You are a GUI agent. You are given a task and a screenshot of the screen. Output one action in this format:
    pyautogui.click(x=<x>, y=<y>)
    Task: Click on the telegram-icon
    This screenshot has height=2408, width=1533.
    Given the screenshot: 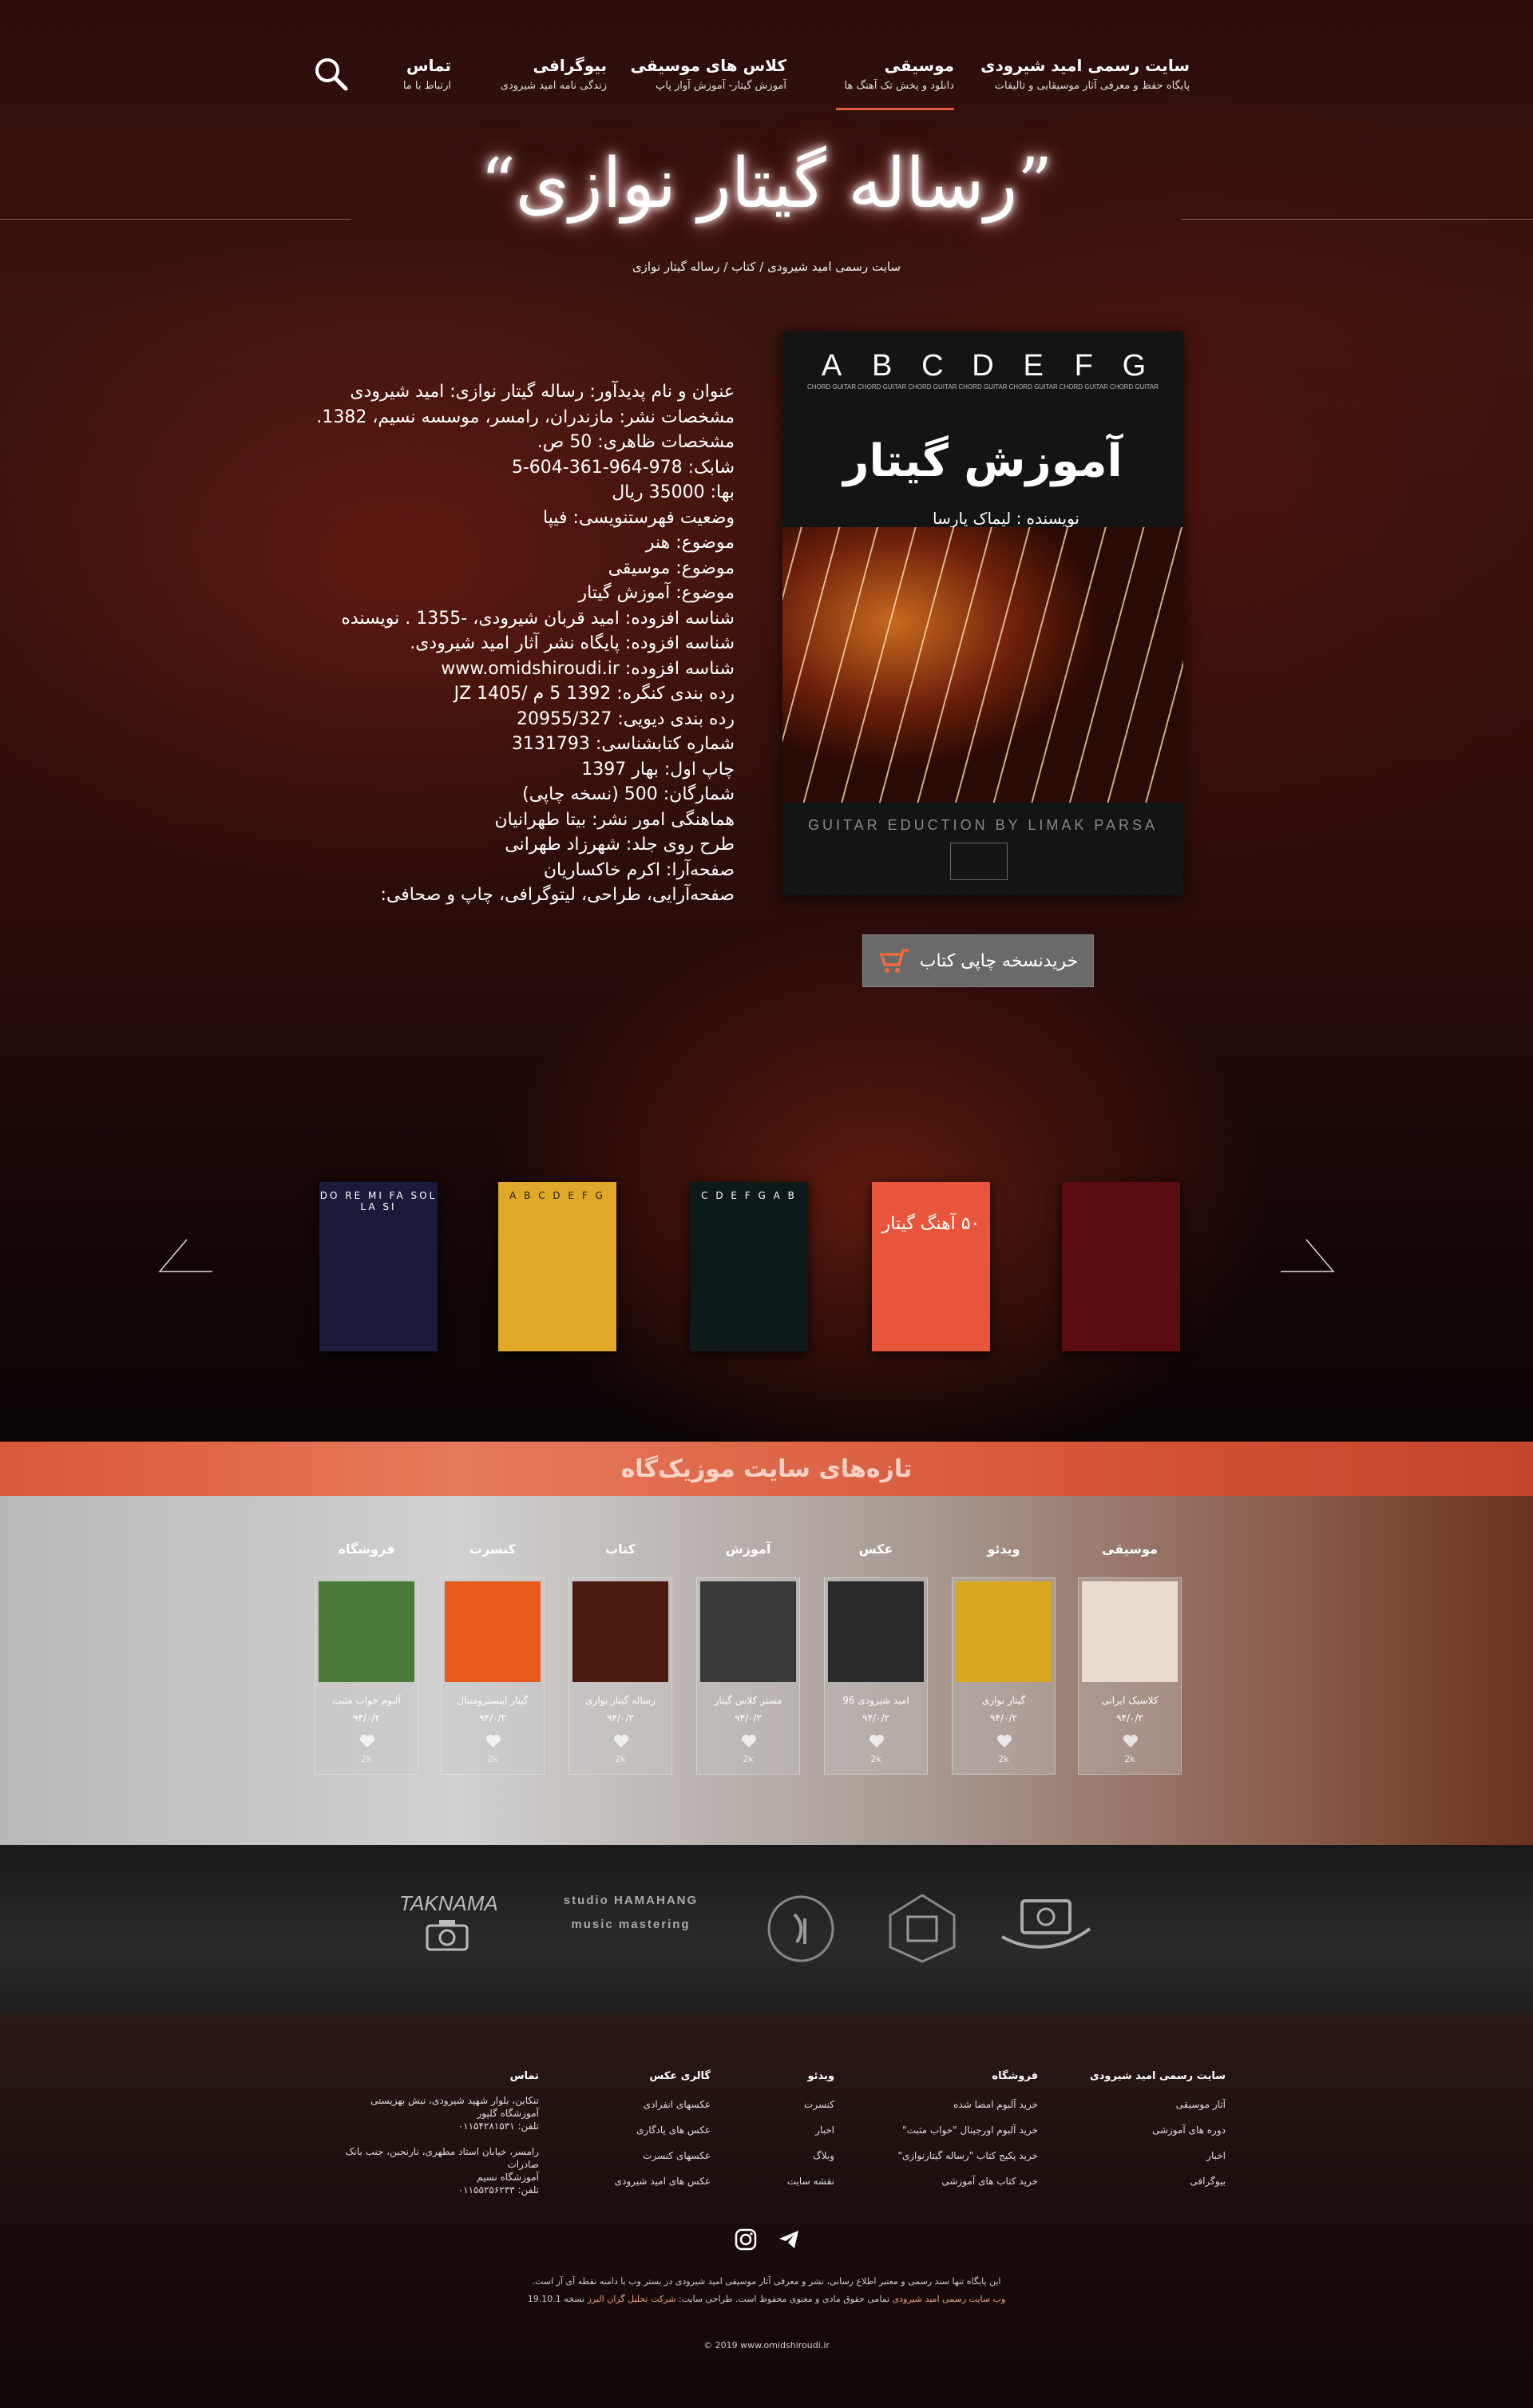 What is the action you would take?
    pyautogui.click(x=789, y=2239)
    